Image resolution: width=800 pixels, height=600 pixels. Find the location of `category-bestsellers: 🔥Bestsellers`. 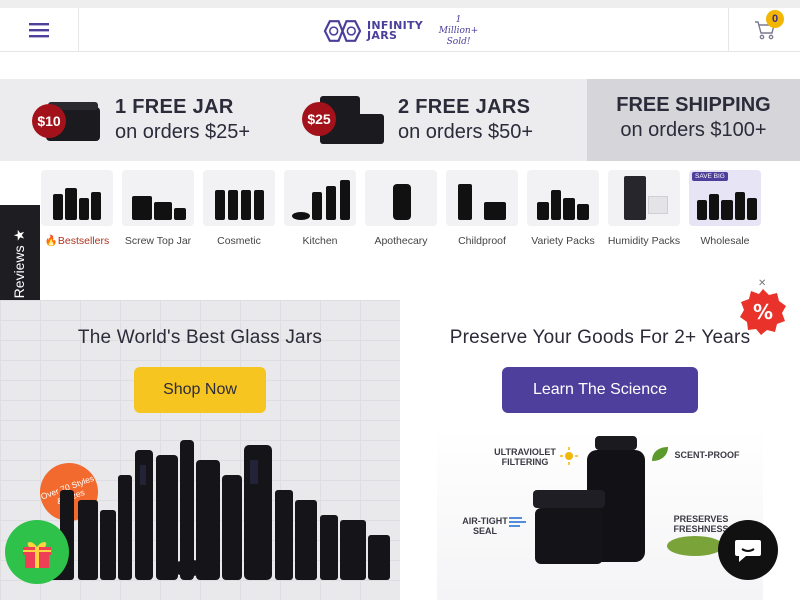

category-bestsellers: 🔥Bestsellers is located at coordinates (77, 209).